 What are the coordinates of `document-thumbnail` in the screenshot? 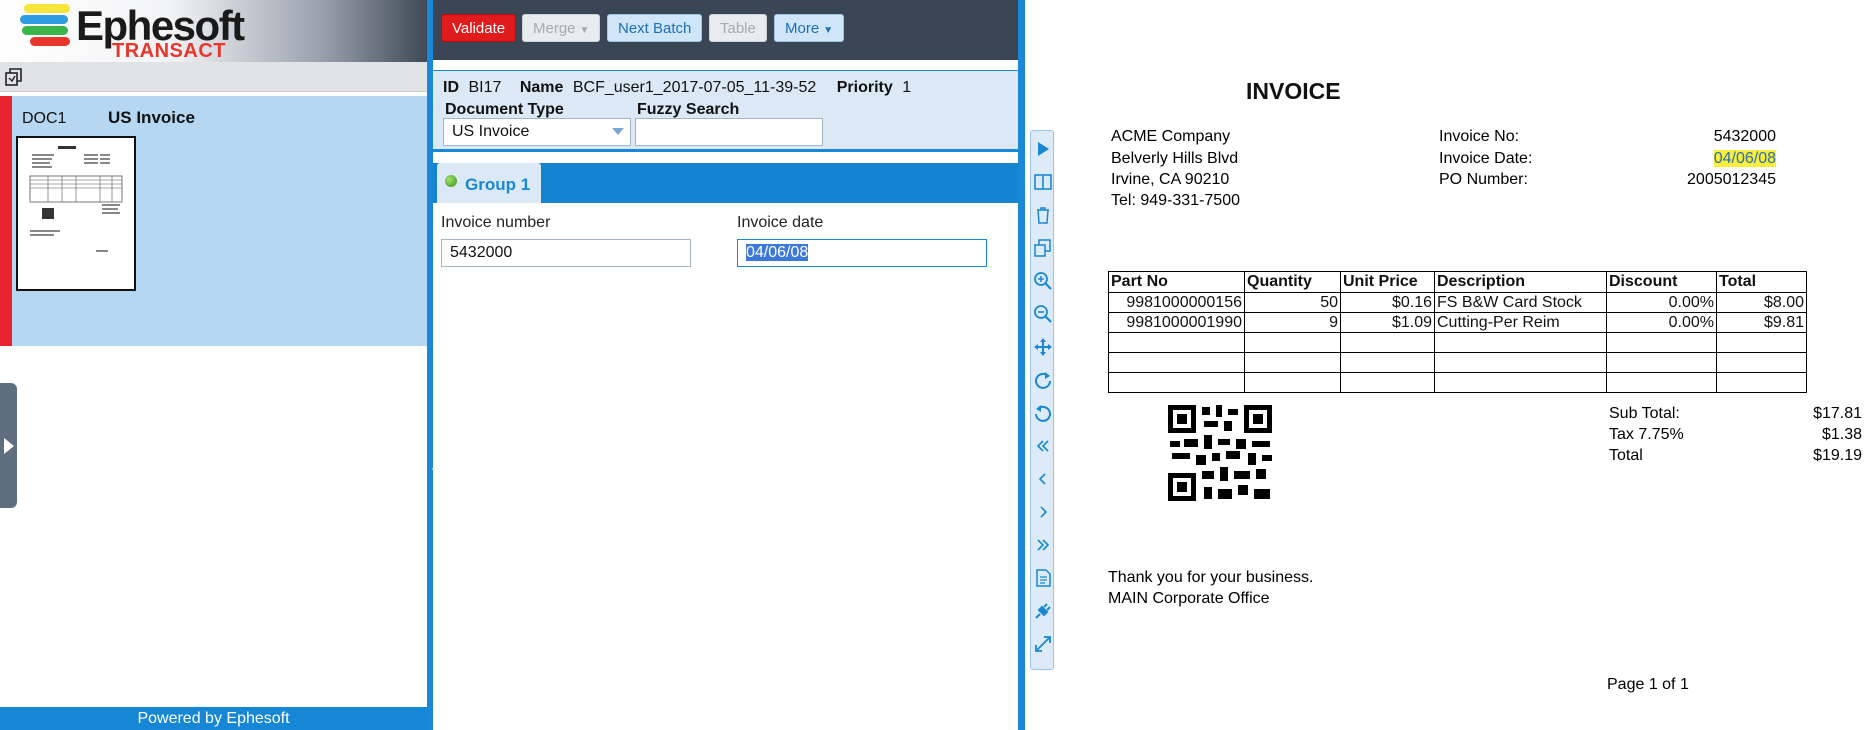 It's located at (76, 213).